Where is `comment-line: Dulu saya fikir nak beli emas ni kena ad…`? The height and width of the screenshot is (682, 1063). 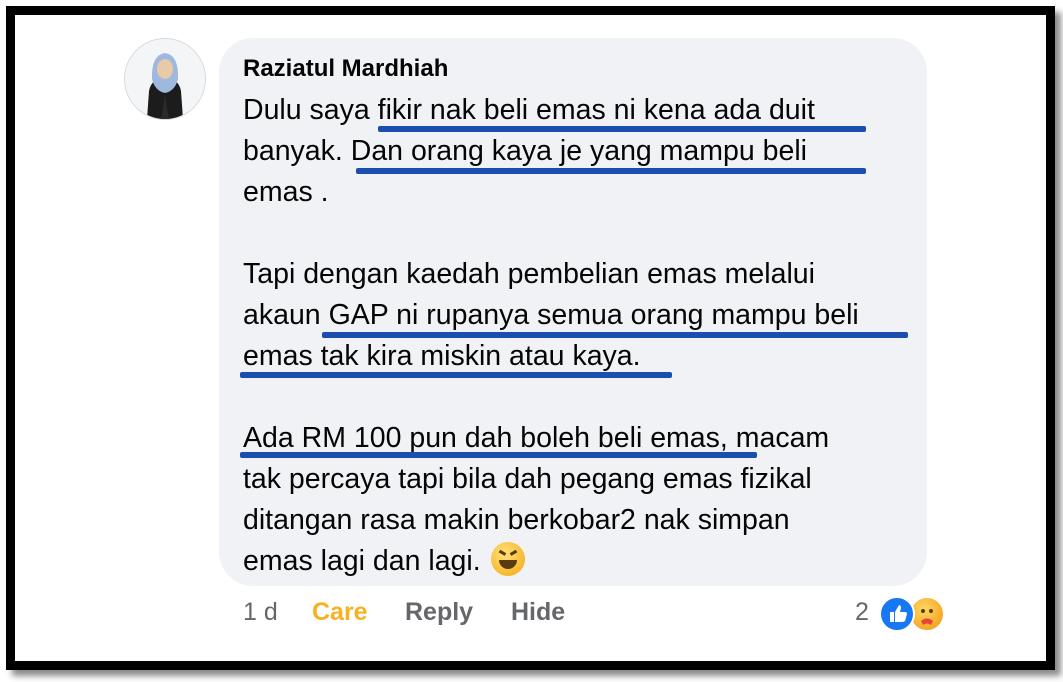 comment-line: Dulu saya fikir nak beli emas ni kena ad… is located at coordinates (529, 110).